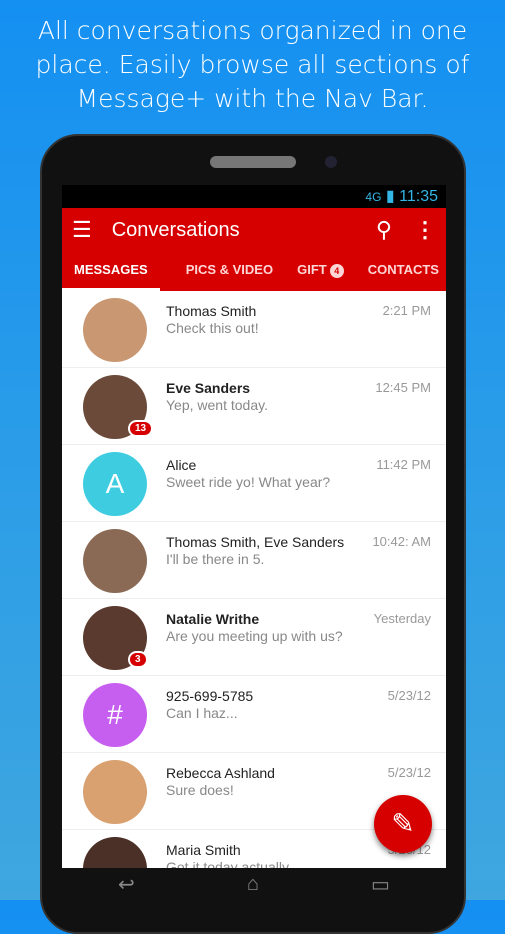 The width and height of the screenshot is (505, 934). I want to click on compose-button: ✎, so click(403, 824).